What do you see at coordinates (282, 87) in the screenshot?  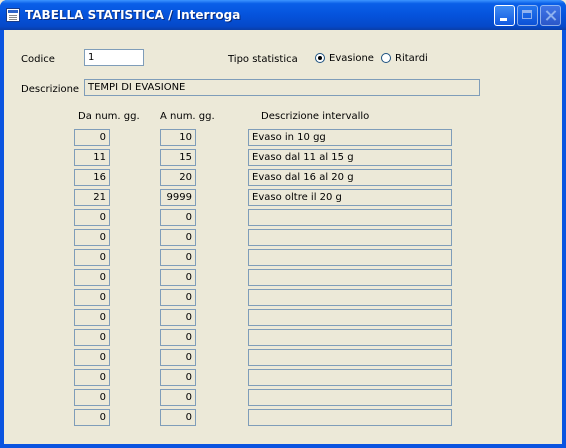 I see `descrizione-field: TEMPI DI EVASIONE` at bounding box center [282, 87].